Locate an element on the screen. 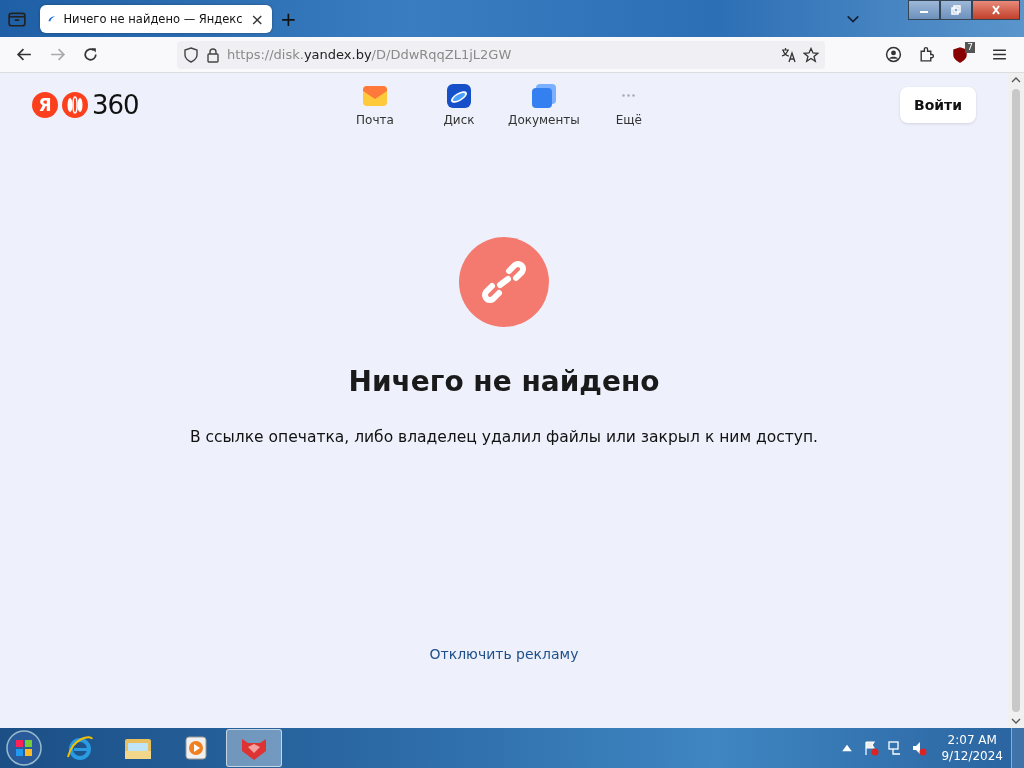 The width and height of the screenshot is (1024, 768). scroll-up-icon is located at coordinates (1016, 80).